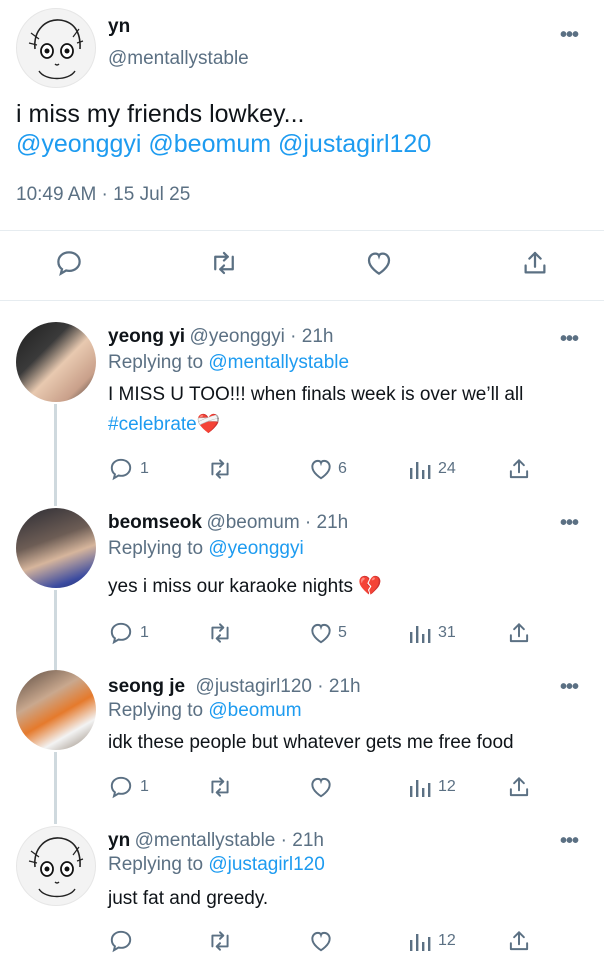 The height and width of the screenshot is (960, 604). I want to click on reply3-retweet-icon, so click(220, 787).